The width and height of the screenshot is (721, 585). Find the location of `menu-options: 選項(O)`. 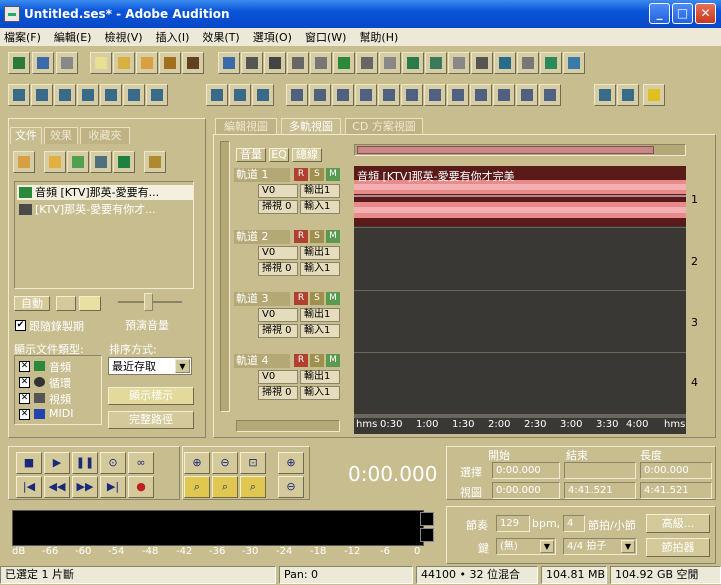

menu-options: 選項(O) is located at coordinates (272, 37).